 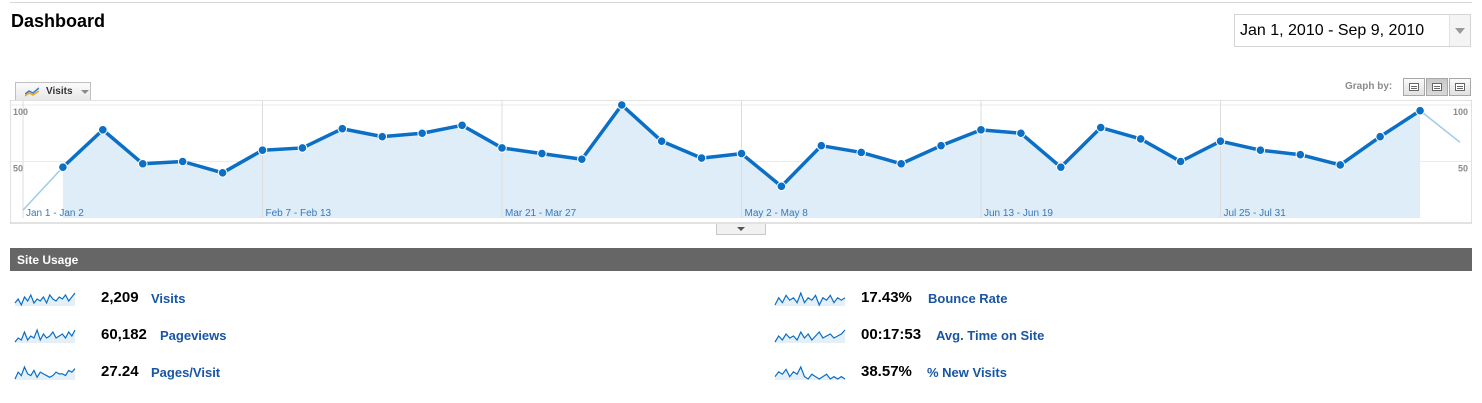 What do you see at coordinates (59, 91) in the screenshot?
I see `metric-selector-label: Visits` at bounding box center [59, 91].